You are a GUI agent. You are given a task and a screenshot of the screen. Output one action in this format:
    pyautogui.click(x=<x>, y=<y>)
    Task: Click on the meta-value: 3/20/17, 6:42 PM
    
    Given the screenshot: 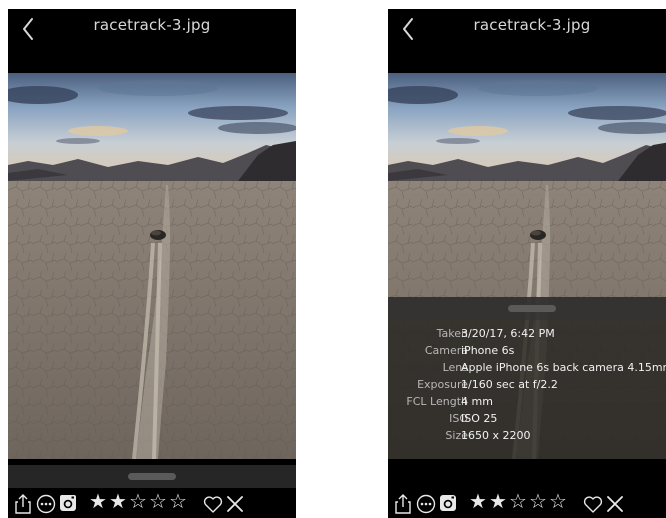 What is the action you would take?
    pyautogui.click(x=508, y=333)
    